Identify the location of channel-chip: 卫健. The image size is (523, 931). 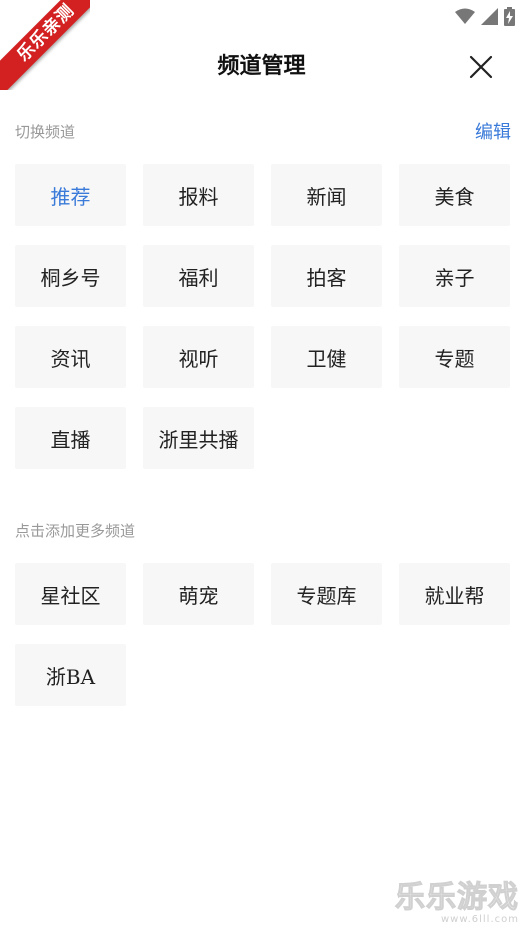
(326, 357).